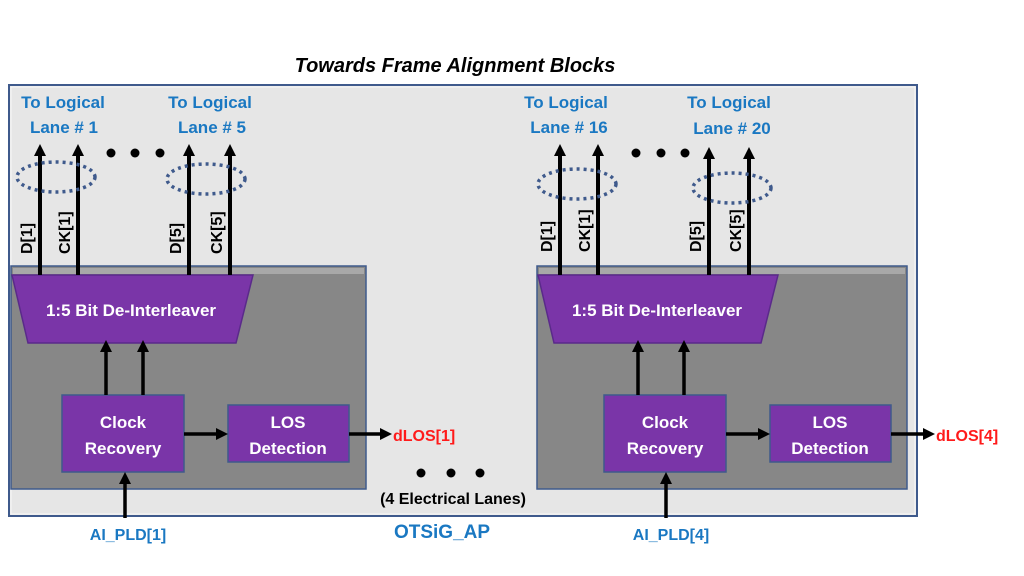  What do you see at coordinates (64, 127) in the screenshot?
I see `lane-label-line2: Lane # 1` at bounding box center [64, 127].